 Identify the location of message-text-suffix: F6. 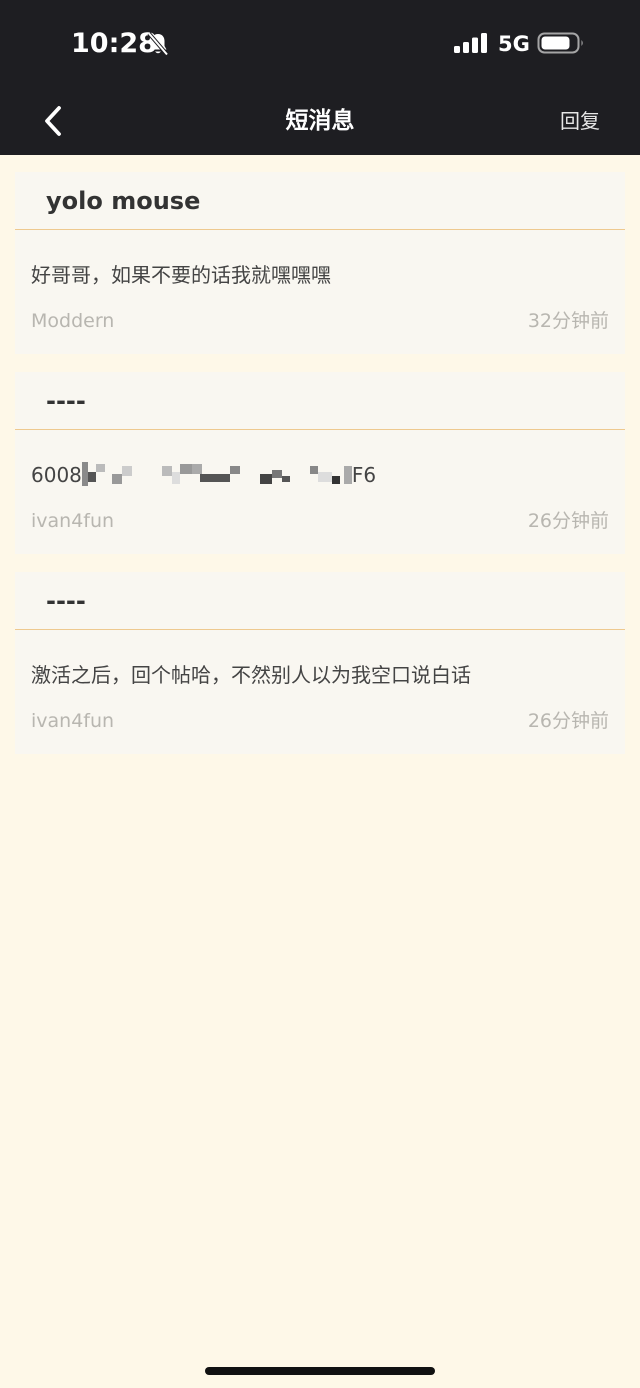
(364, 475).